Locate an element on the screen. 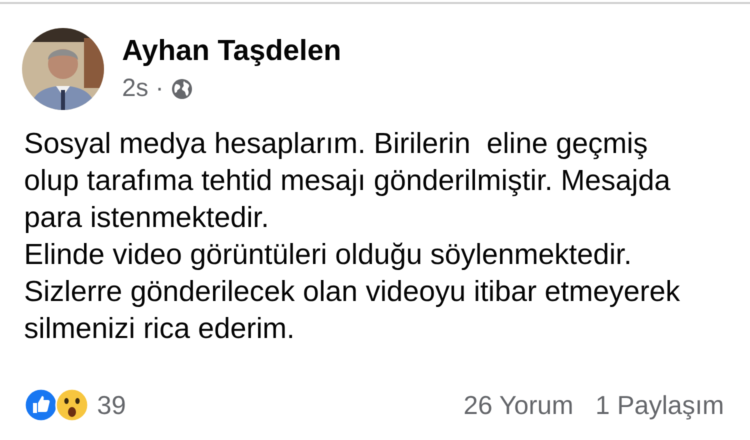 The width and height of the screenshot is (750, 440). wow-reaction-icon is located at coordinates (72, 405).